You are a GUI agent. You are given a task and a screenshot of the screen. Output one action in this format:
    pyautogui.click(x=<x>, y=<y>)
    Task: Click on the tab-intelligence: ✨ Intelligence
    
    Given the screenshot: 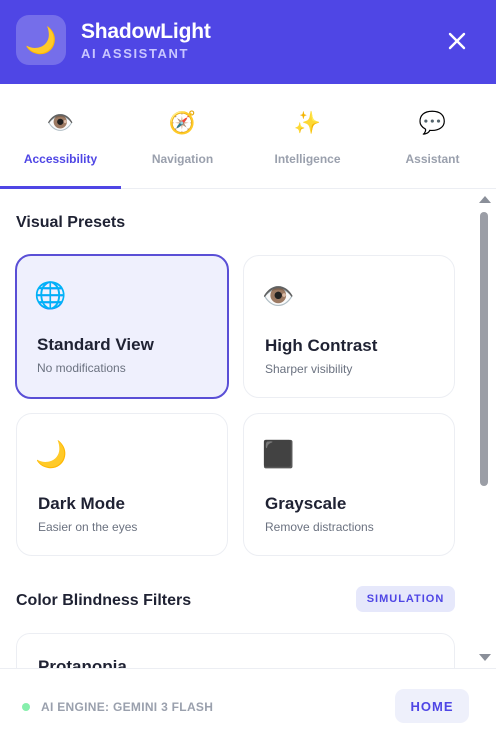 What is the action you would take?
    pyautogui.click(x=307, y=136)
    